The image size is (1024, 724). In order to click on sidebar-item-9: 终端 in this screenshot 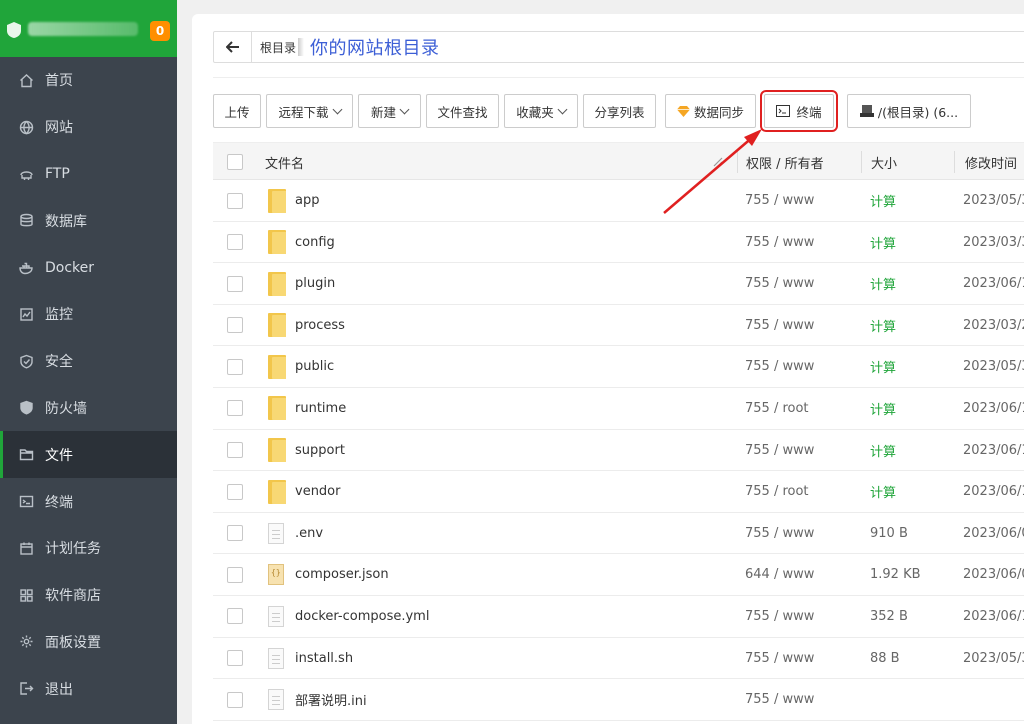, I will do `click(88, 501)`.